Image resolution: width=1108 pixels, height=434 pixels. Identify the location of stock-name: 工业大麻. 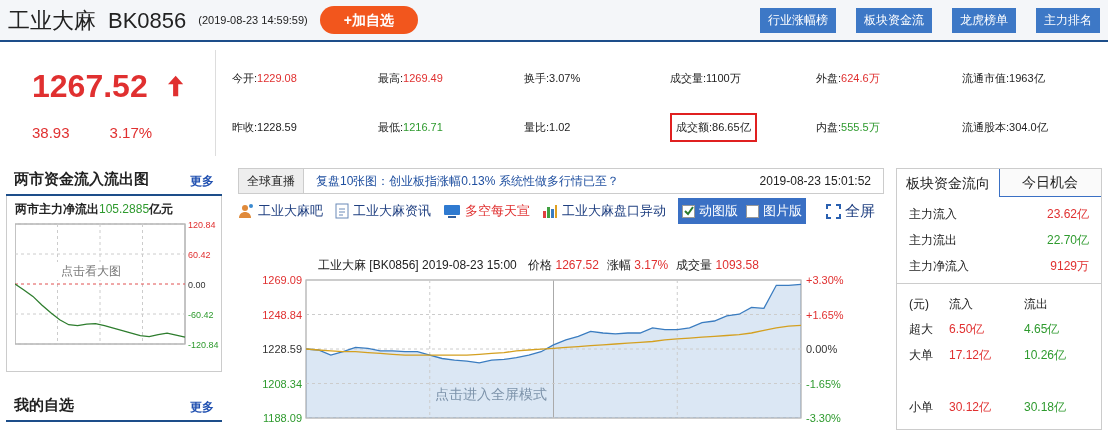
(52, 20).